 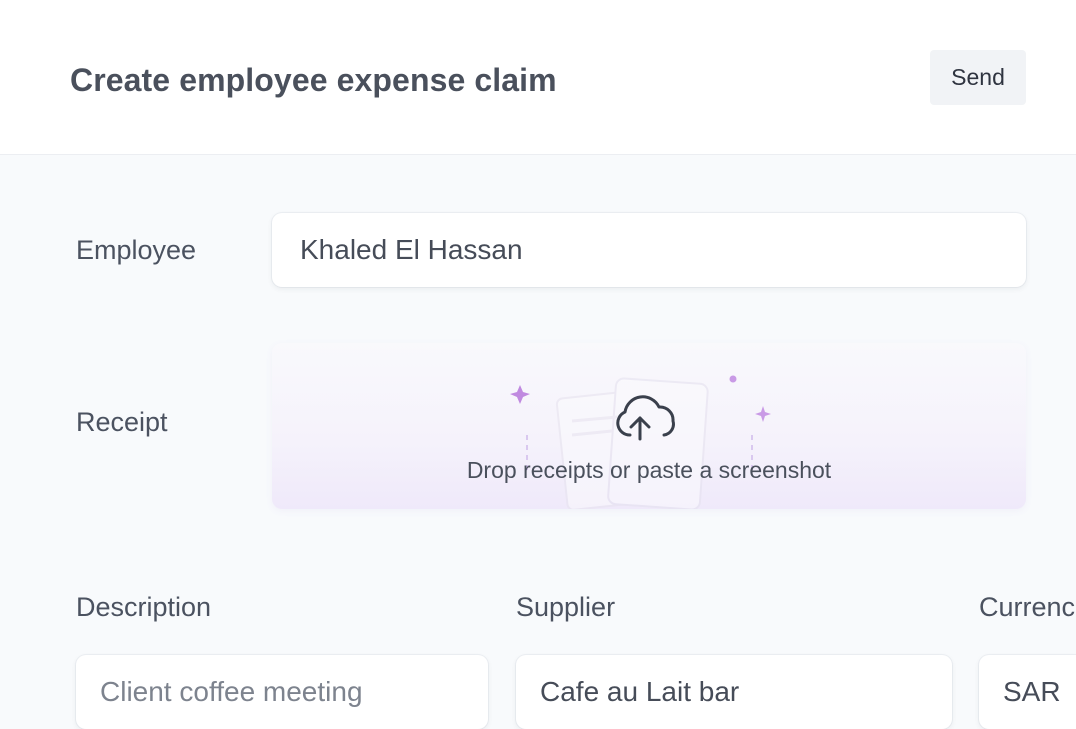 I want to click on currency-field: SAR, so click(x=1027, y=692).